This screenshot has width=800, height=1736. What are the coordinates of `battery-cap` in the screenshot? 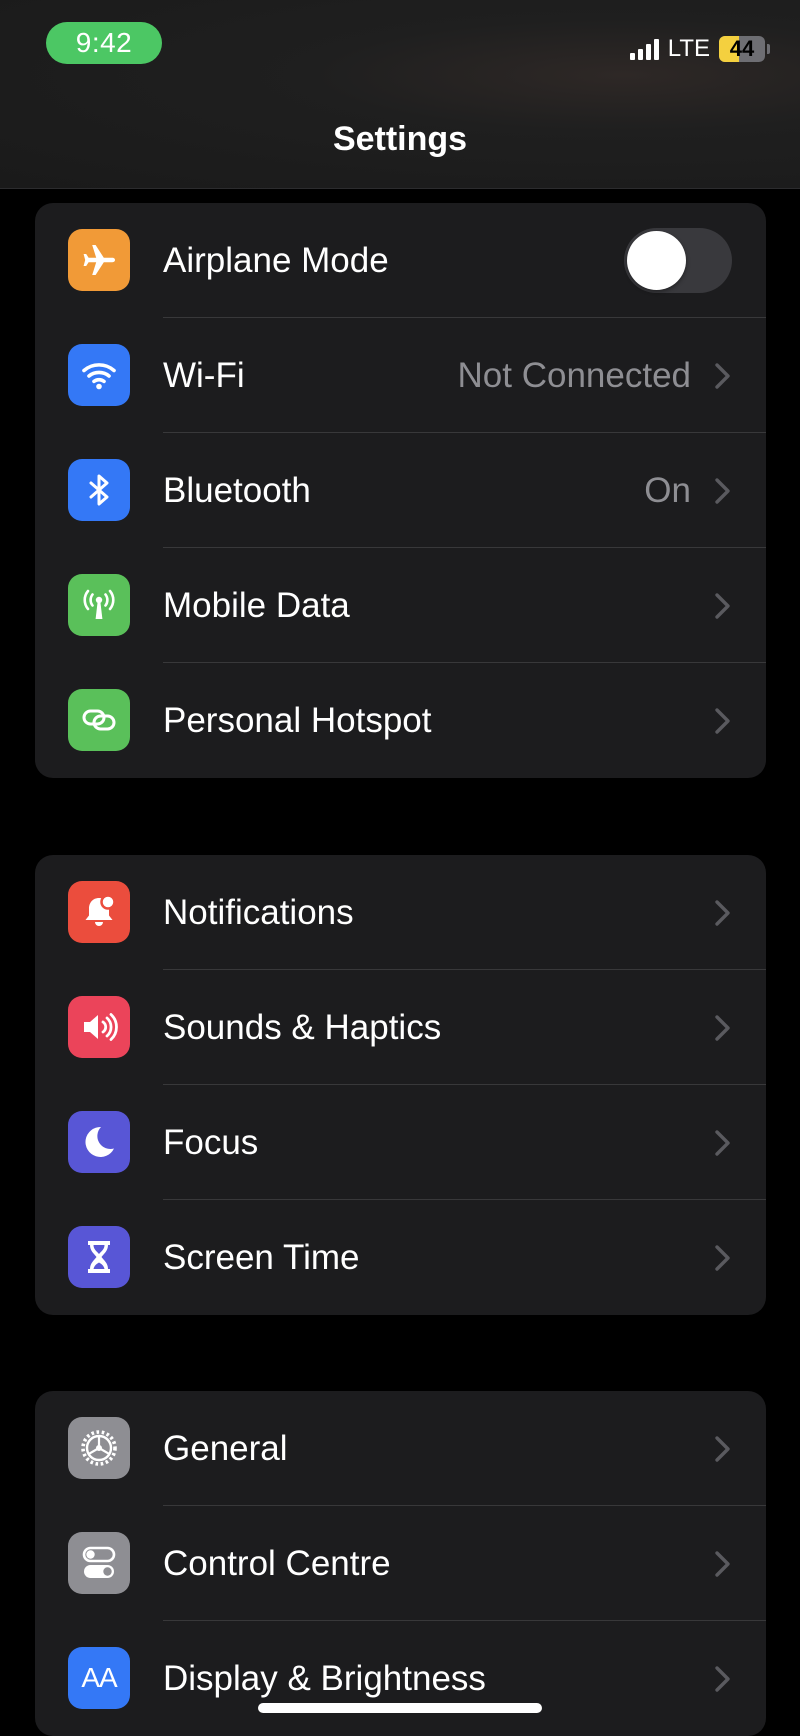 It's located at (768, 49).